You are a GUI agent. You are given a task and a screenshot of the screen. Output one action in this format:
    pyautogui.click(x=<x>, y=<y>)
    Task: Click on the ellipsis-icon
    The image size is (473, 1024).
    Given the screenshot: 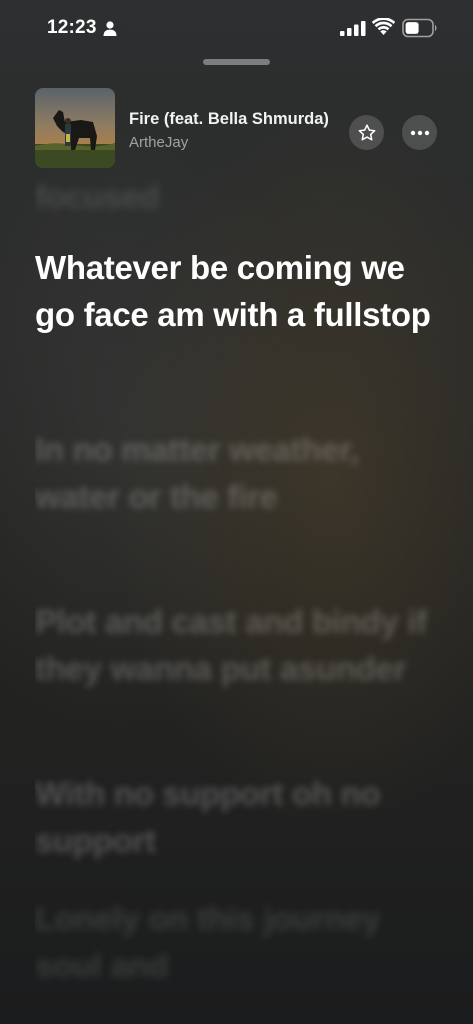 What is the action you would take?
    pyautogui.click(x=419, y=132)
    